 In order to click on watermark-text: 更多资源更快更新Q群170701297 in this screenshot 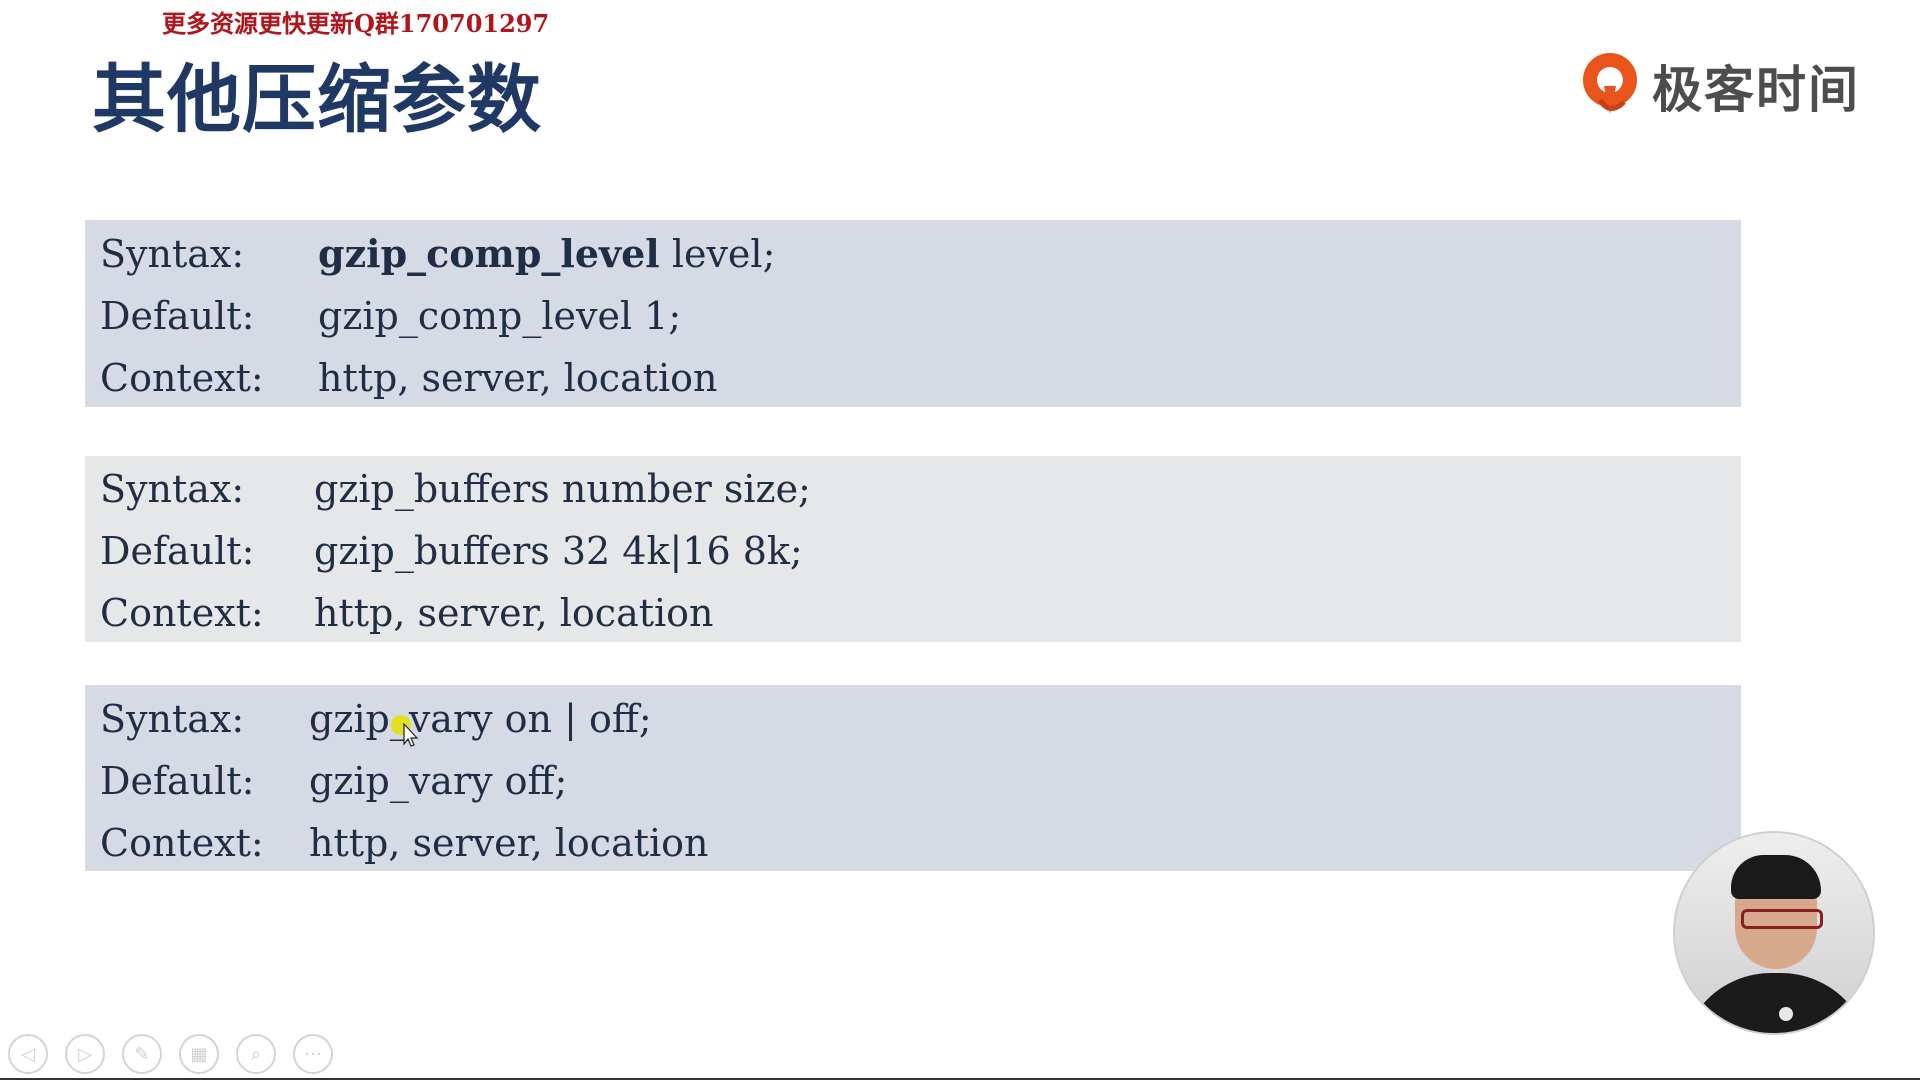, I will do `click(356, 23)`.